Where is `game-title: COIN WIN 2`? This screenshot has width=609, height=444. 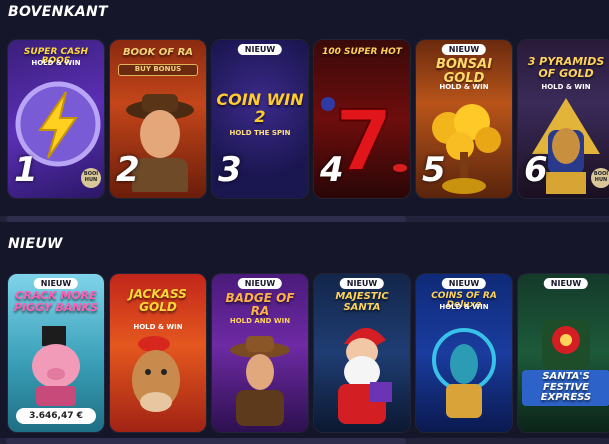 game-title: COIN WIN 2 is located at coordinates (260, 108).